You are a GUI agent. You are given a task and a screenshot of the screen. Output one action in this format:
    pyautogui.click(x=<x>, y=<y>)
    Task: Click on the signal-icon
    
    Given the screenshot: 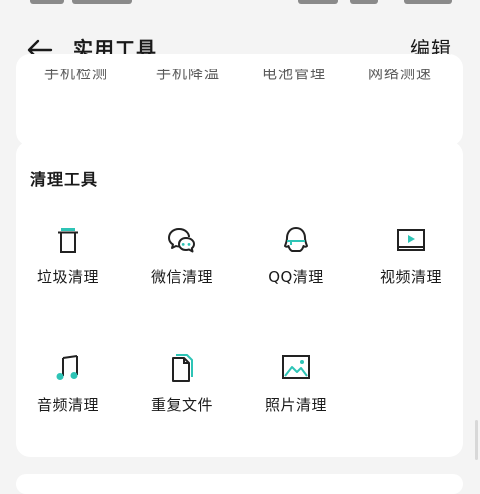 What is the action you would take?
    pyautogui.click(x=47, y=2)
    